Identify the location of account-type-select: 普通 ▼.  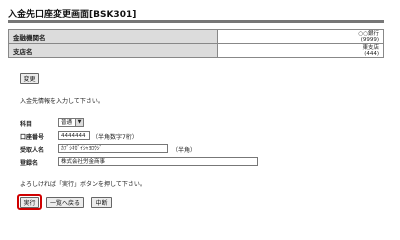
(71, 122).